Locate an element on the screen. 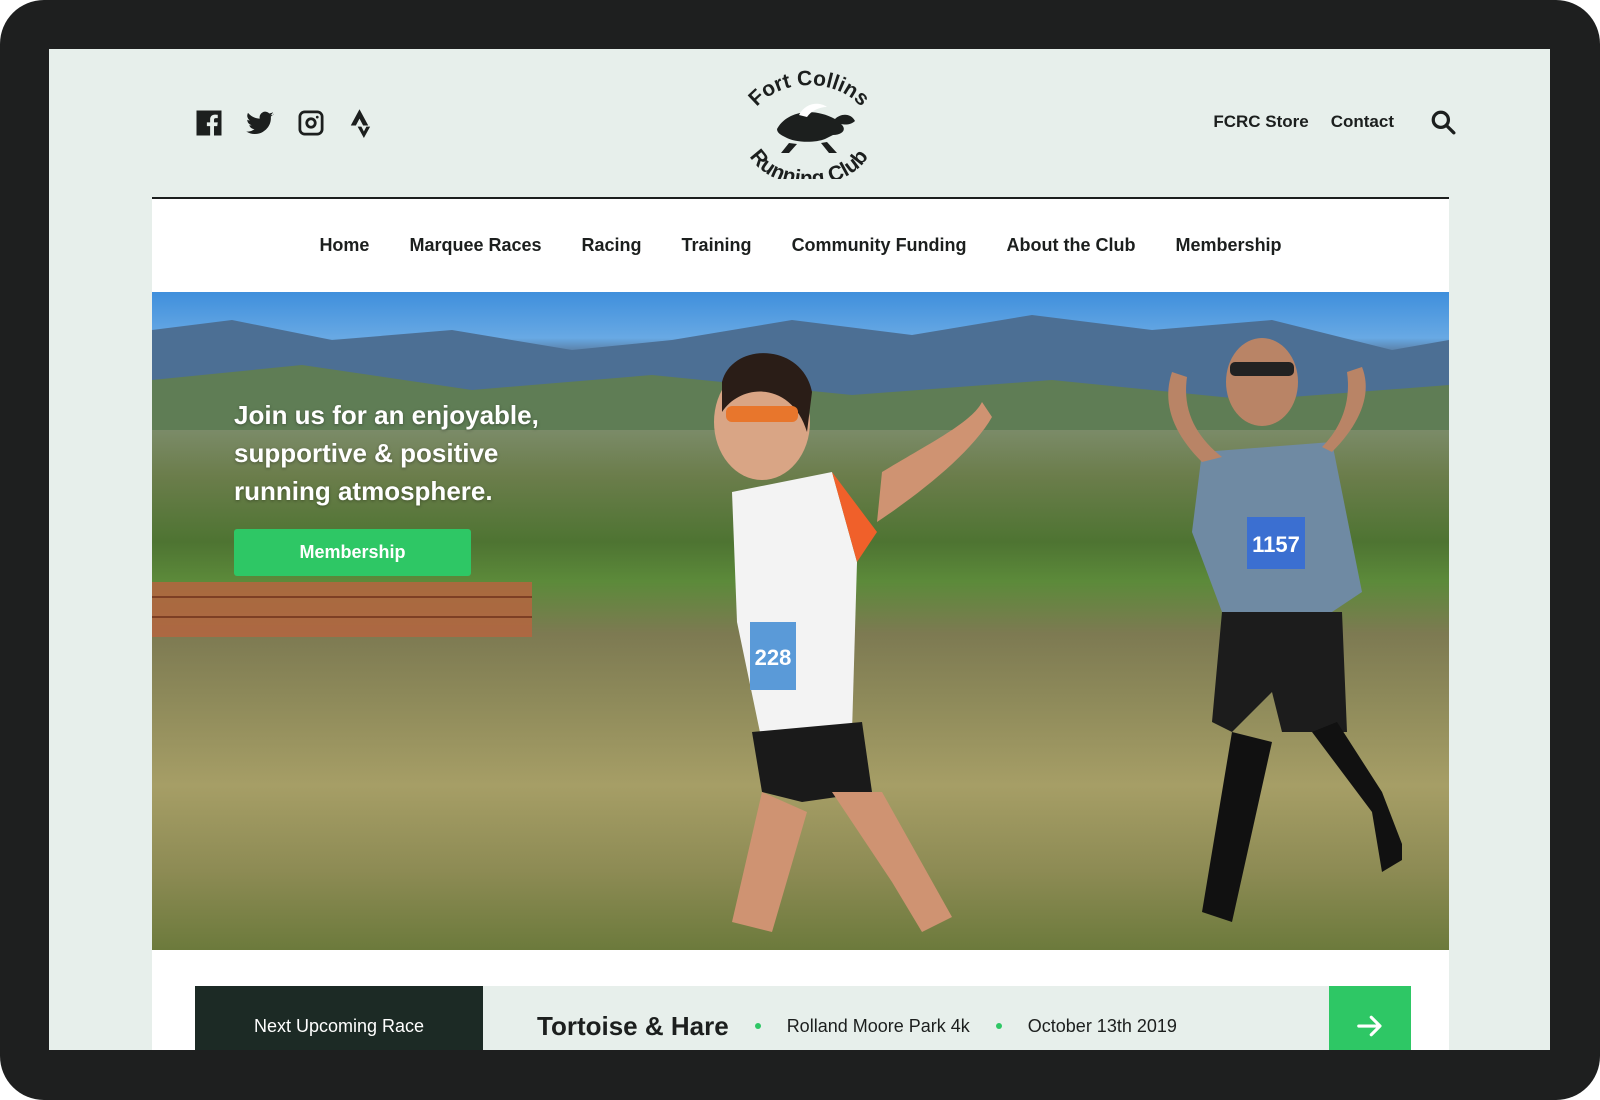 The width and height of the screenshot is (1600, 1100). utility-links: FCRC Store Contact is located at coordinates (1334, 122).